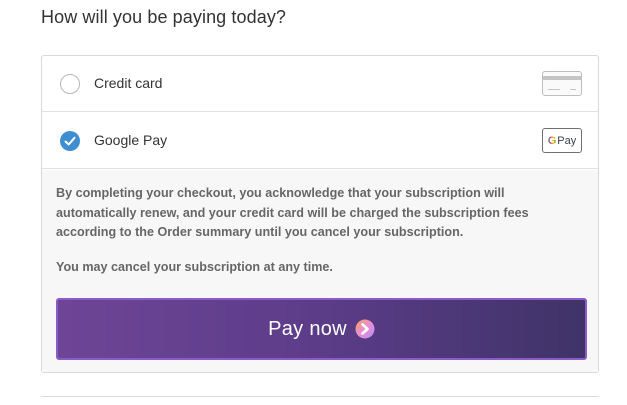 This screenshot has width=627, height=405. Describe the element at coordinates (567, 140) in the screenshot. I see `google-pay-icon-text: Pay` at that location.